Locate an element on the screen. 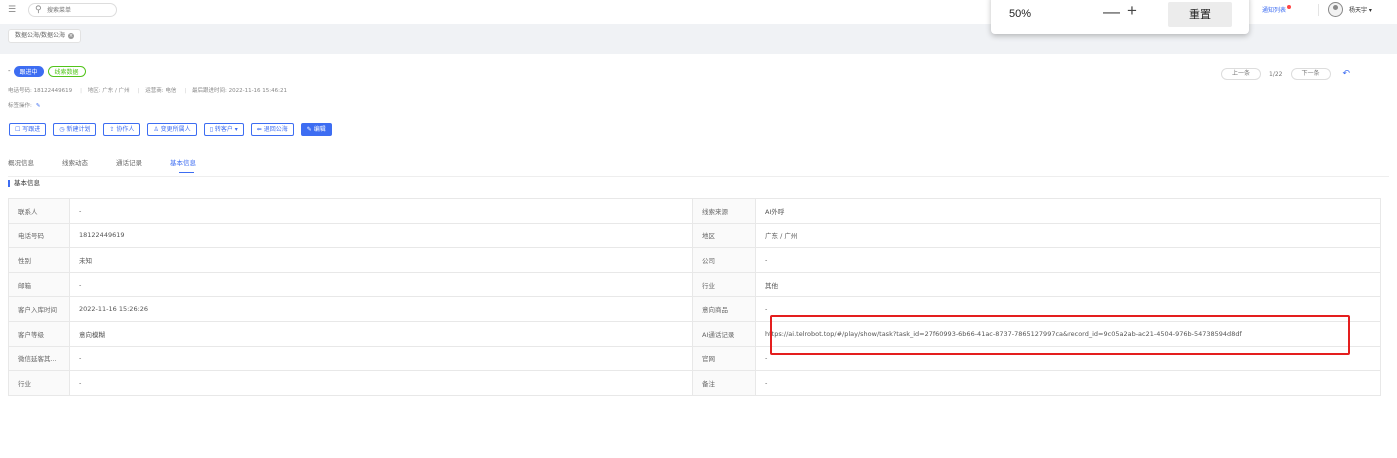 This screenshot has height=458, width=1397. field-label: 客户入库时间 is located at coordinates (39, 309).